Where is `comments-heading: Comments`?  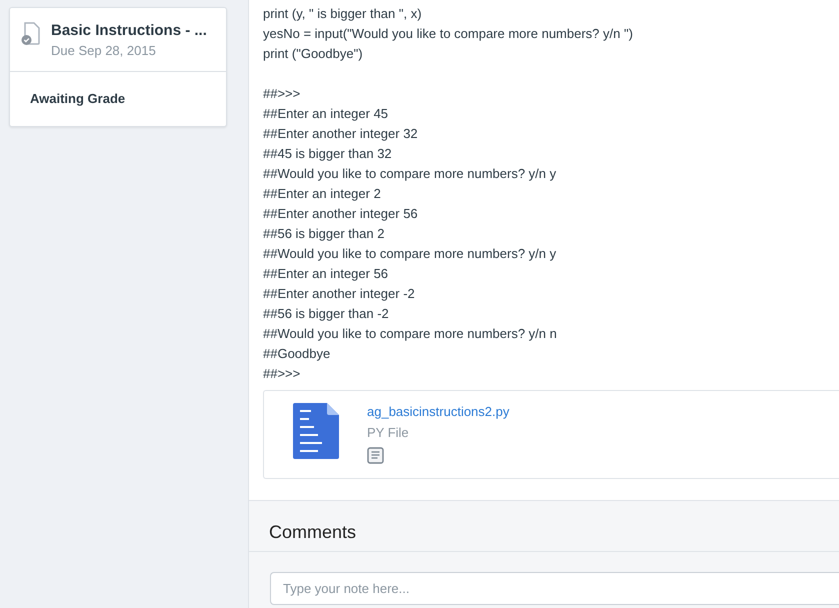 comments-heading: Comments is located at coordinates (544, 526).